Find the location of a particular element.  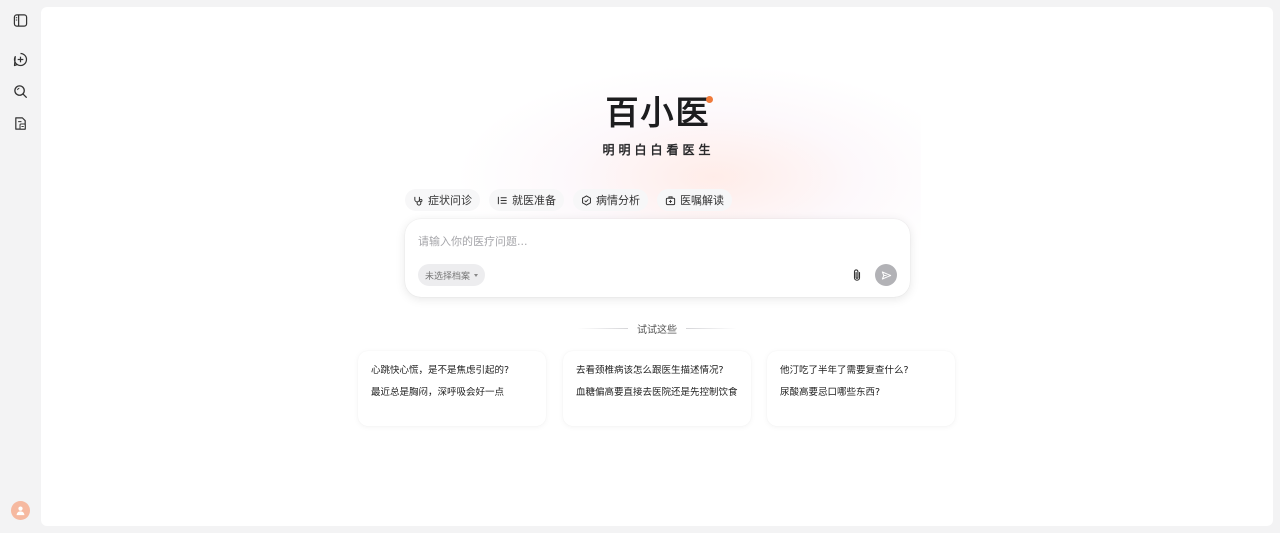

user-icon is located at coordinates (20, 511).